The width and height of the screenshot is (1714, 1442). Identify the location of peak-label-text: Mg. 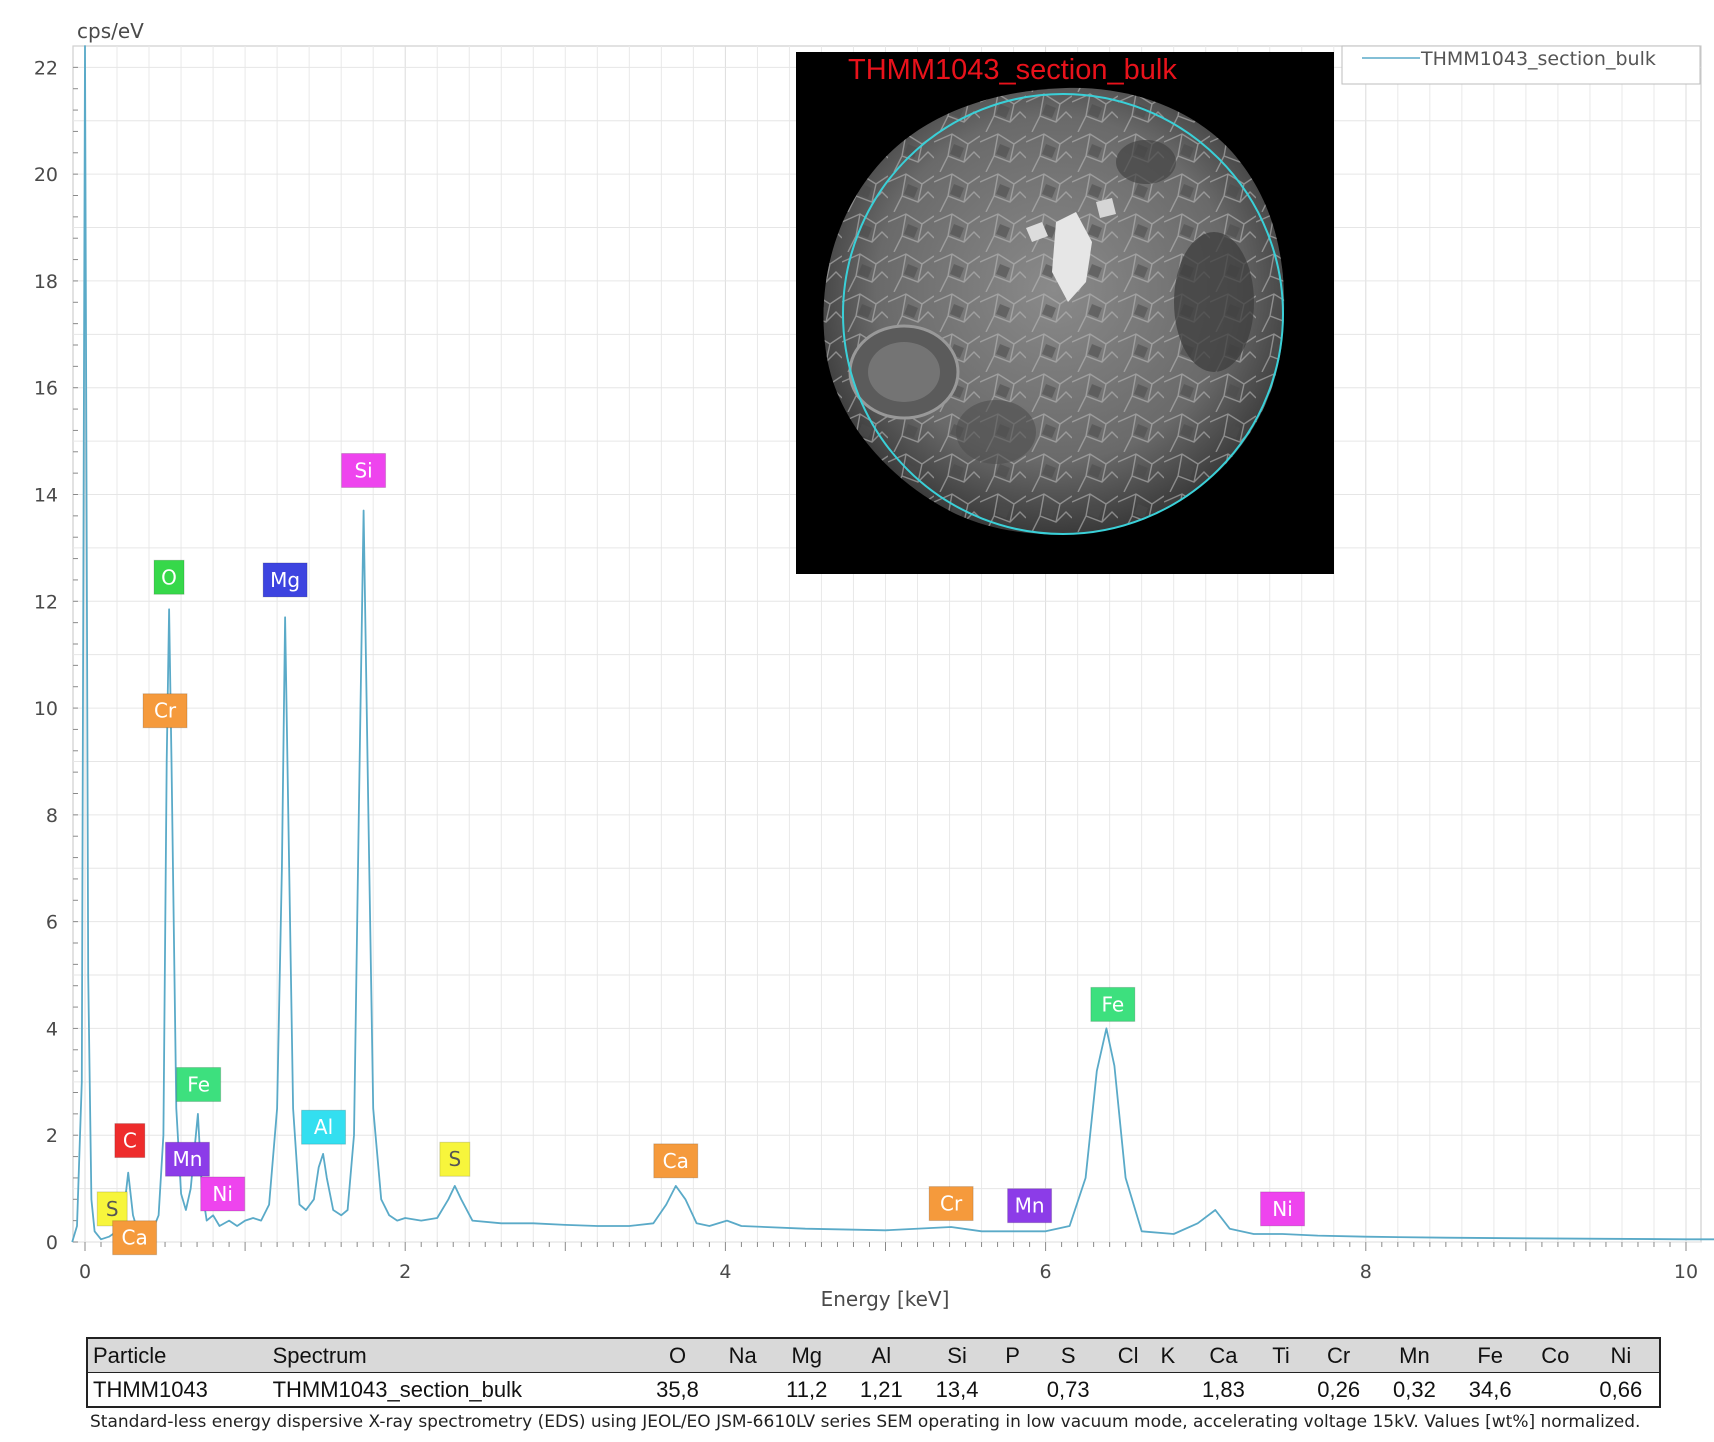
(285, 580).